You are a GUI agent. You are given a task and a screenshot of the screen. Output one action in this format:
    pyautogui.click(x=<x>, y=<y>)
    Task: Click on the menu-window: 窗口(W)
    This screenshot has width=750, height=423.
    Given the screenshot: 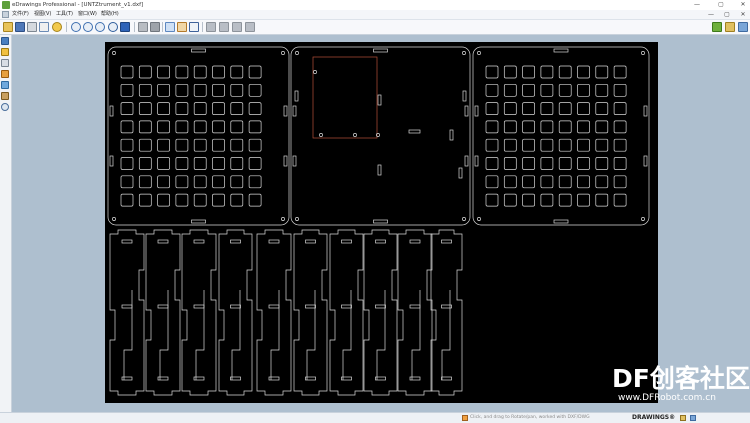 What is the action you would take?
    pyautogui.click(x=87, y=14)
    